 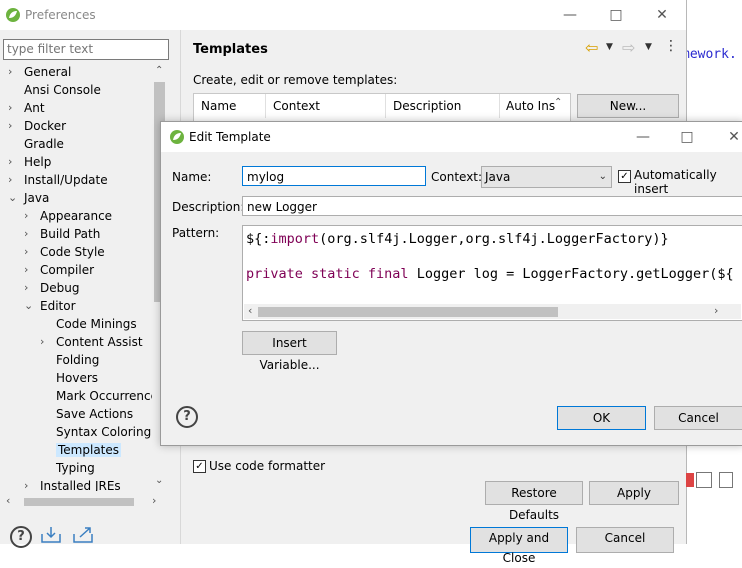 I want to click on name-input: mylog, so click(x=334, y=176).